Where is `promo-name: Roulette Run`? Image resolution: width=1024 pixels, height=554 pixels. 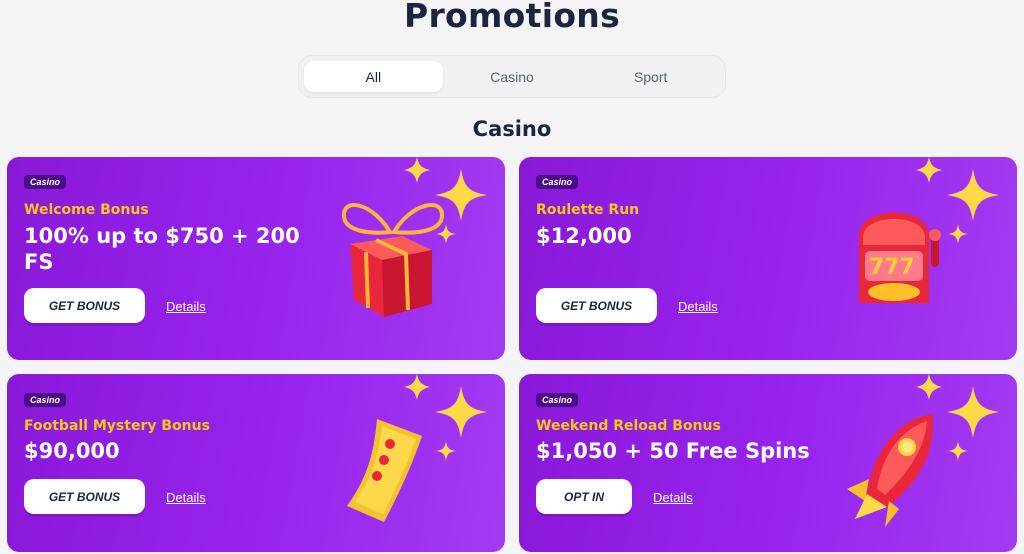
promo-name: Roulette Run is located at coordinates (588, 210).